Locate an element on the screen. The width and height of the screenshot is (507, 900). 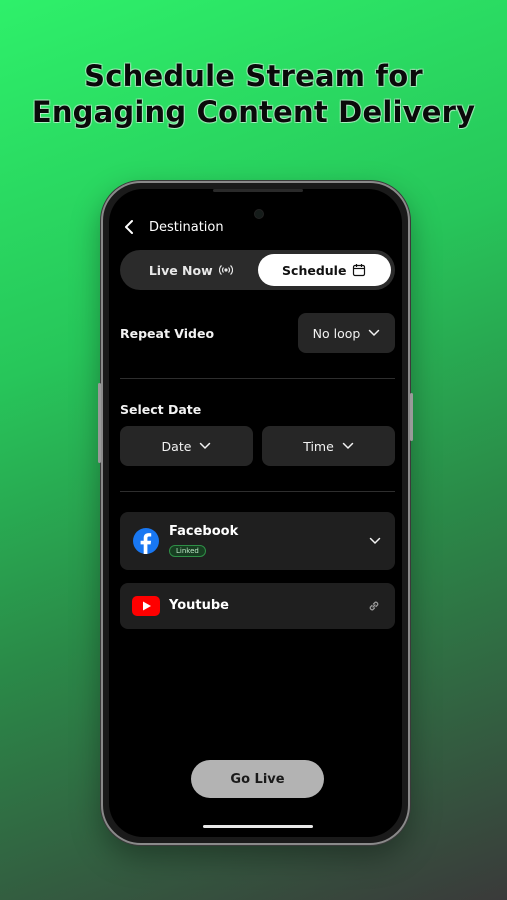
go-live-button: Go Live is located at coordinates (257, 779).